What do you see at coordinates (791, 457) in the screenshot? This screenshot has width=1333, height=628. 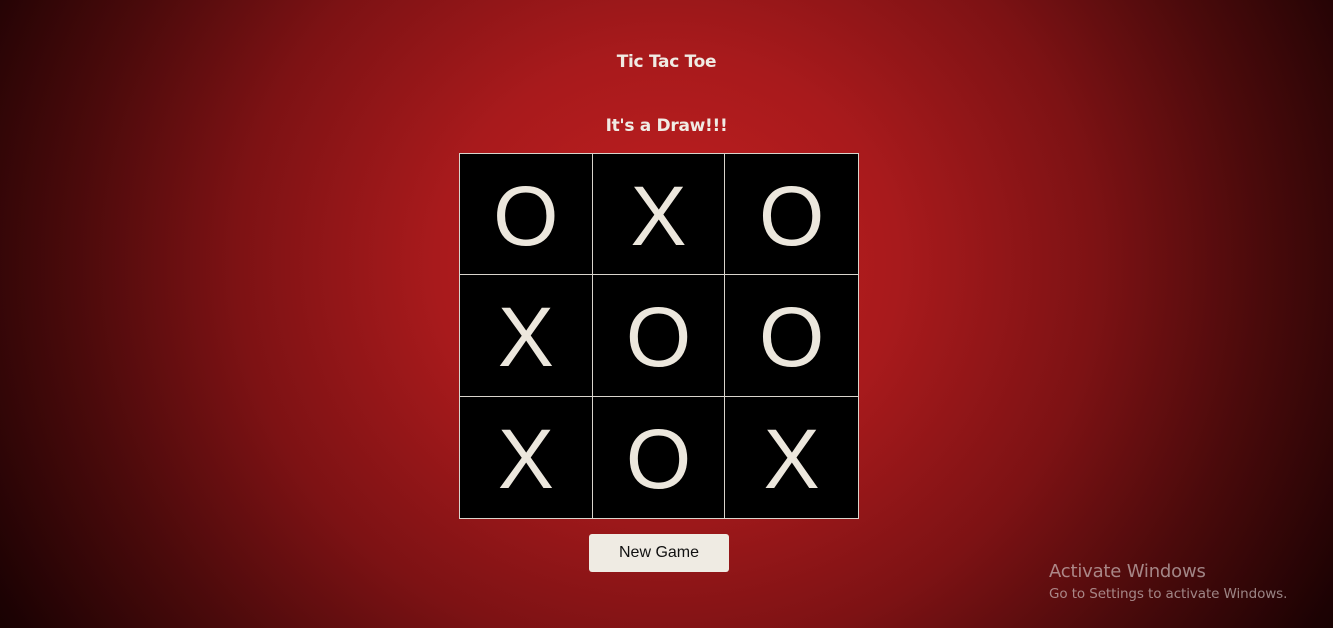 I see `board-cell-3-3: X` at bounding box center [791, 457].